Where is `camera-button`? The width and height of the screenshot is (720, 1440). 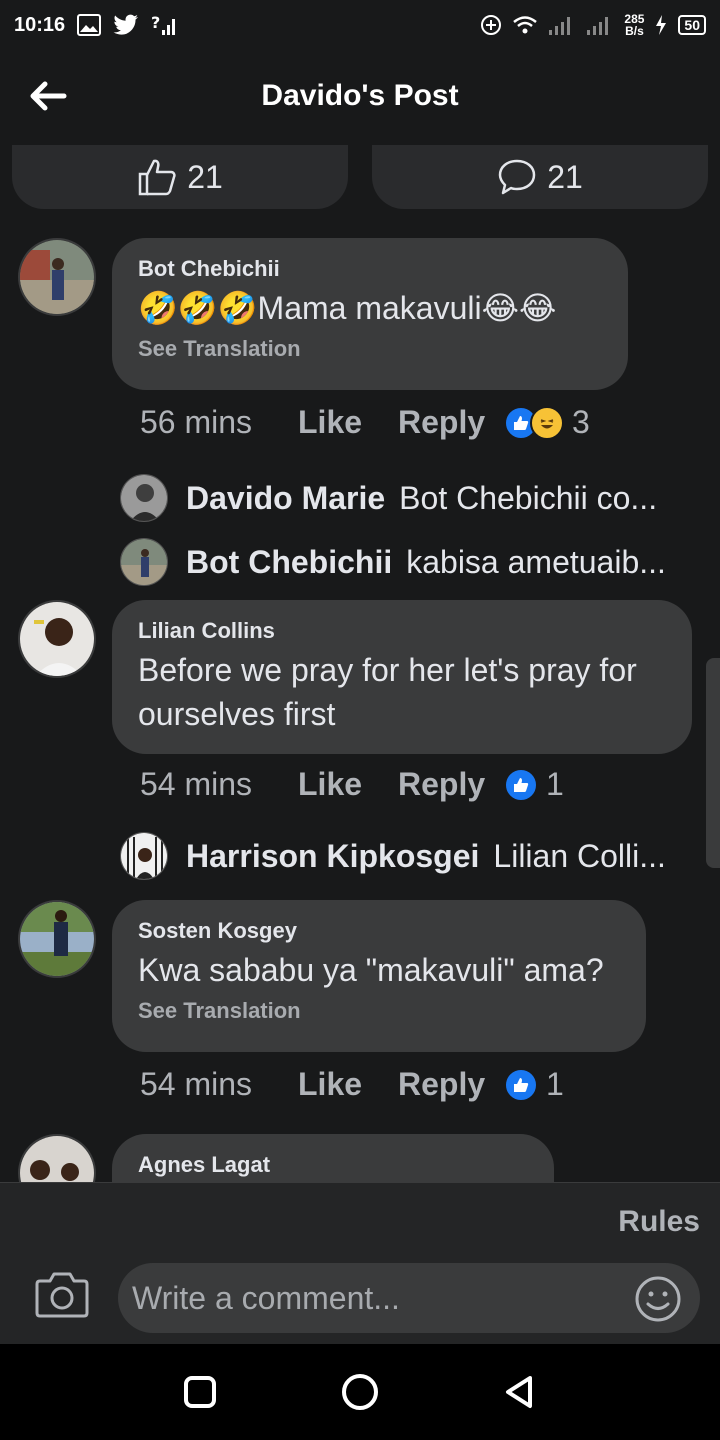 camera-button is located at coordinates (62, 1294).